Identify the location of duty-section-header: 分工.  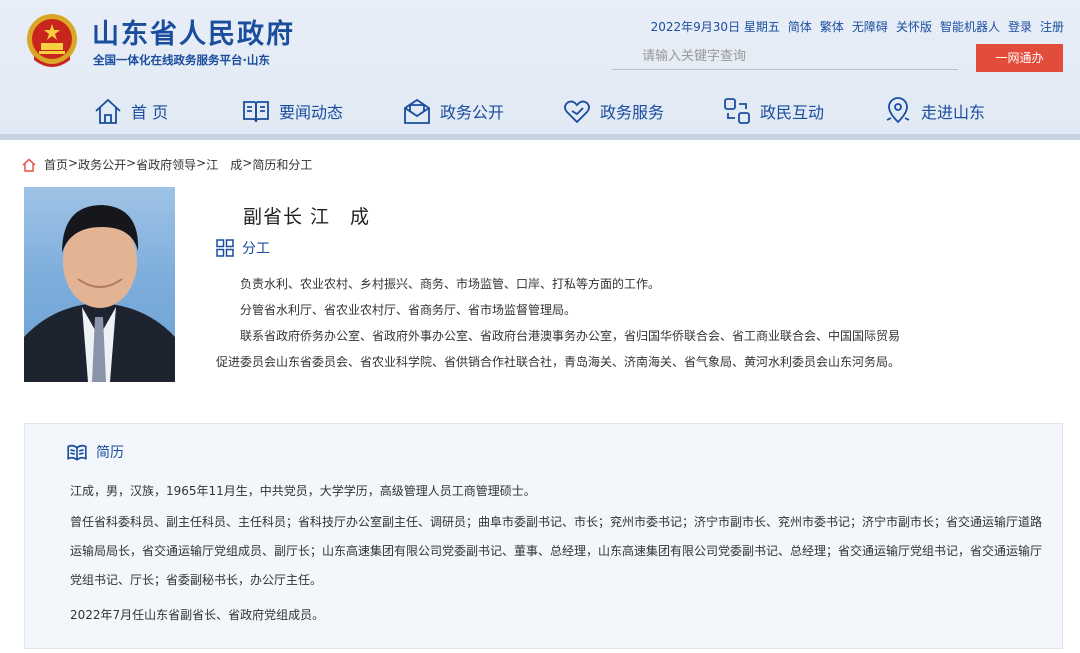
(243, 248).